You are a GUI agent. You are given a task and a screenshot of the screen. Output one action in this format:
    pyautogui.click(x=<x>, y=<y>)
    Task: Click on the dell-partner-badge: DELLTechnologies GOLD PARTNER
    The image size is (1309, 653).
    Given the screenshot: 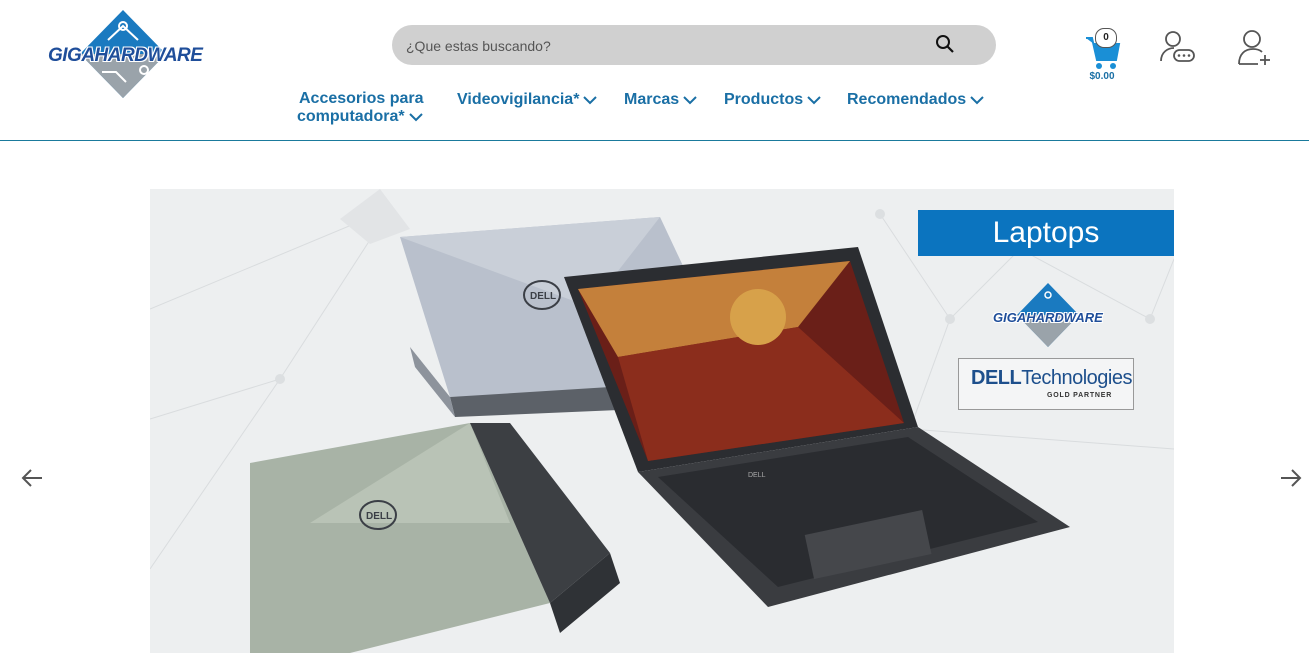 What is the action you would take?
    pyautogui.click(x=1046, y=384)
    